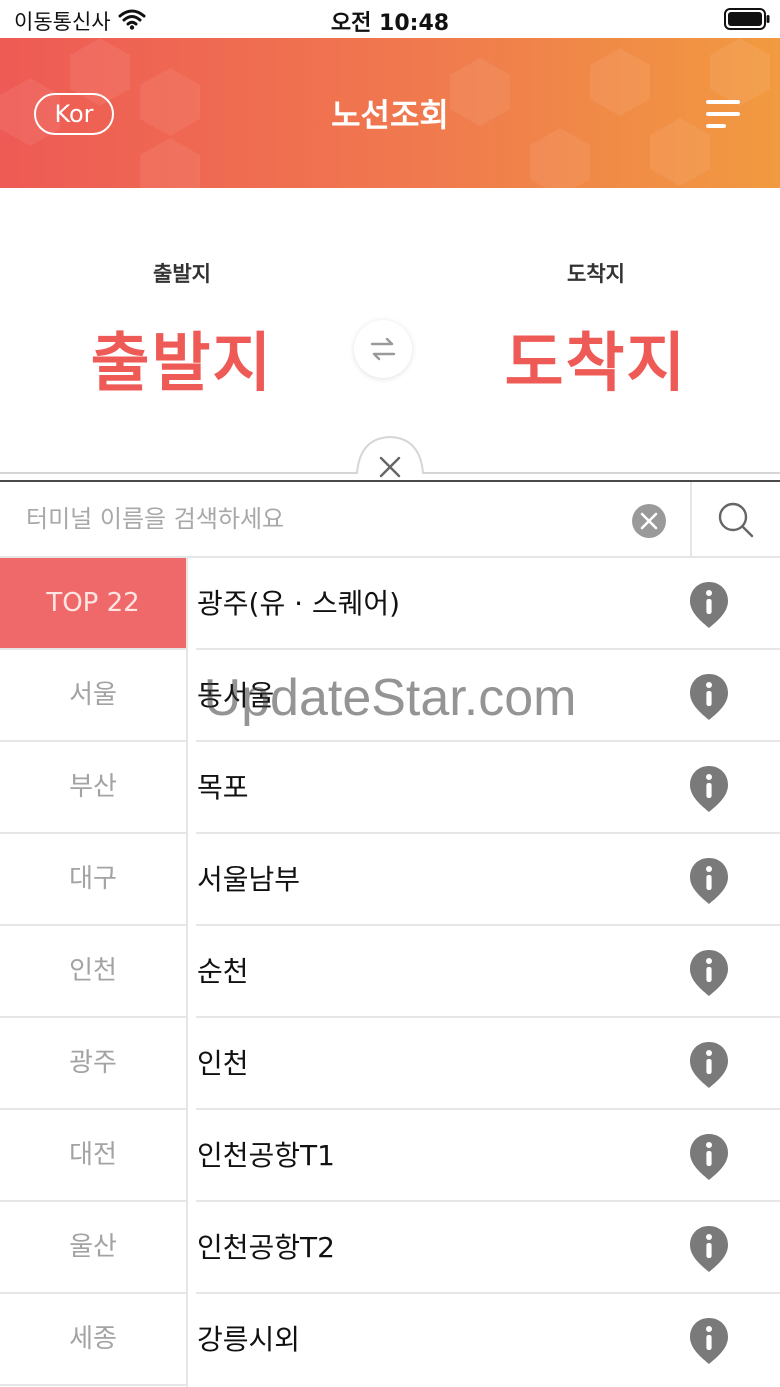 This screenshot has width=780, height=1387. Describe the element at coordinates (390, 467) in the screenshot. I see `close-icon` at that location.